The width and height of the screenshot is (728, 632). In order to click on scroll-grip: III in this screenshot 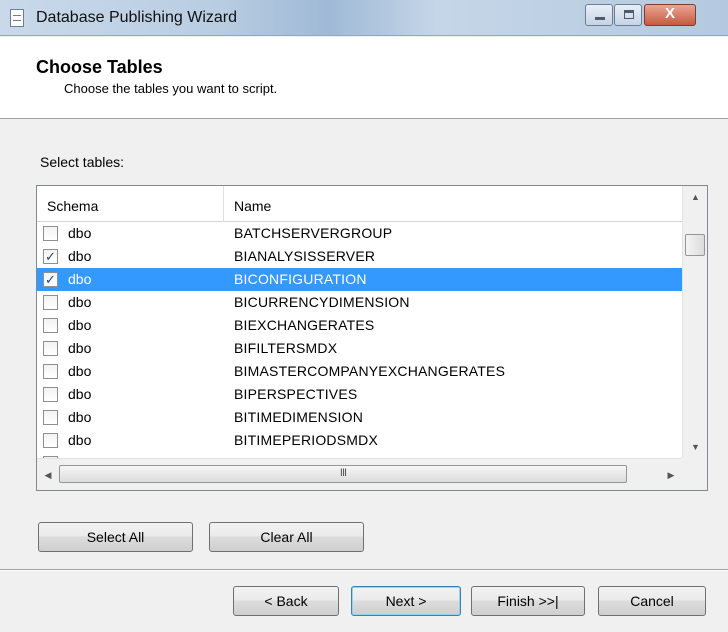, I will do `click(343, 473)`.